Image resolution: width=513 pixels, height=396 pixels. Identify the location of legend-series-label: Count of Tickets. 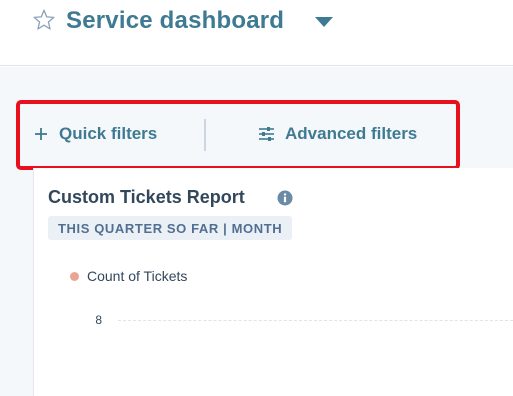
(137, 276).